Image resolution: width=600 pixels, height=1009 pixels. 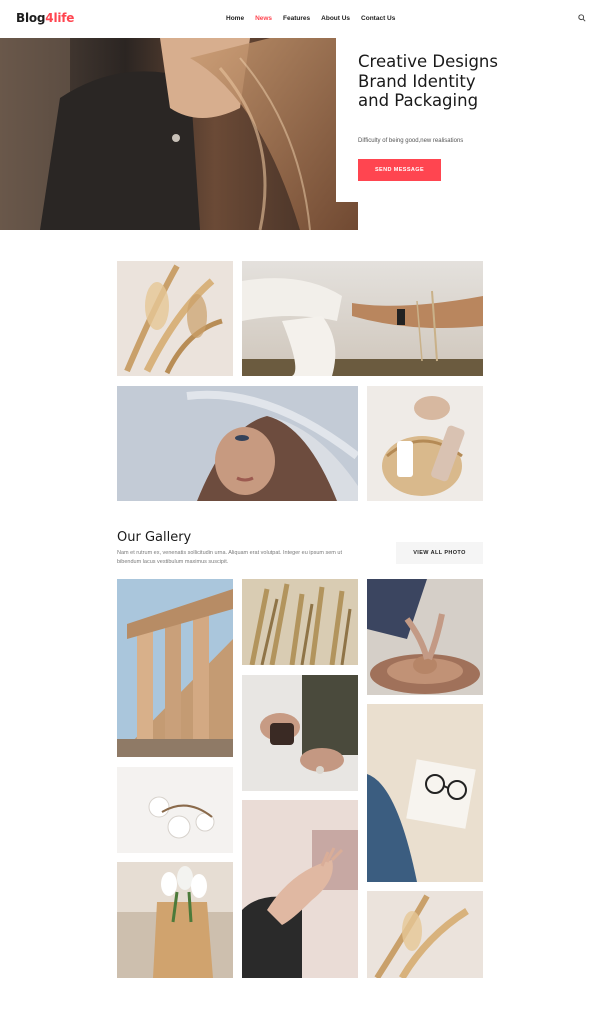 What do you see at coordinates (31, 18) in the screenshot?
I see `logo-text-blog: Blog` at bounding box center [31, 18].